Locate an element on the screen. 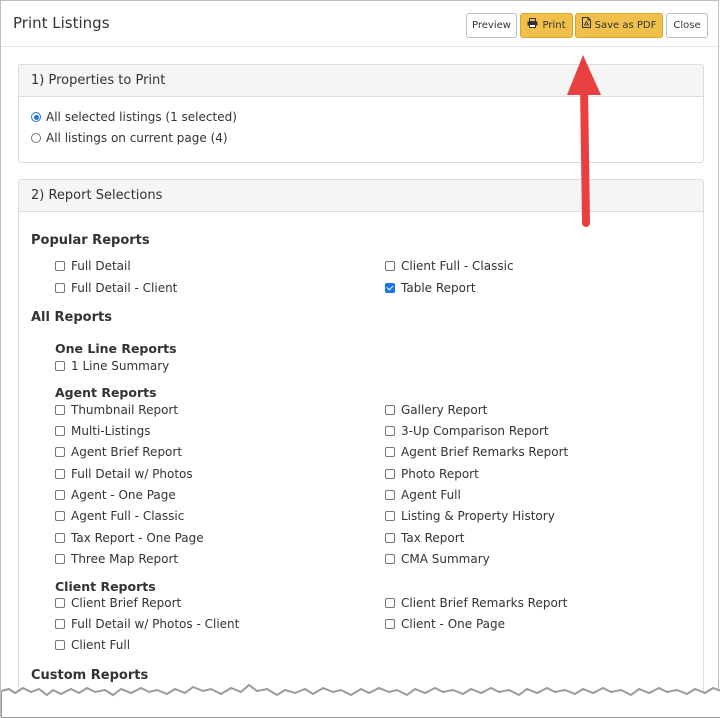 This screenshot has width=720, height=718. report-checkbox: Agent Full - Classic is located at coordinates (119, 516).